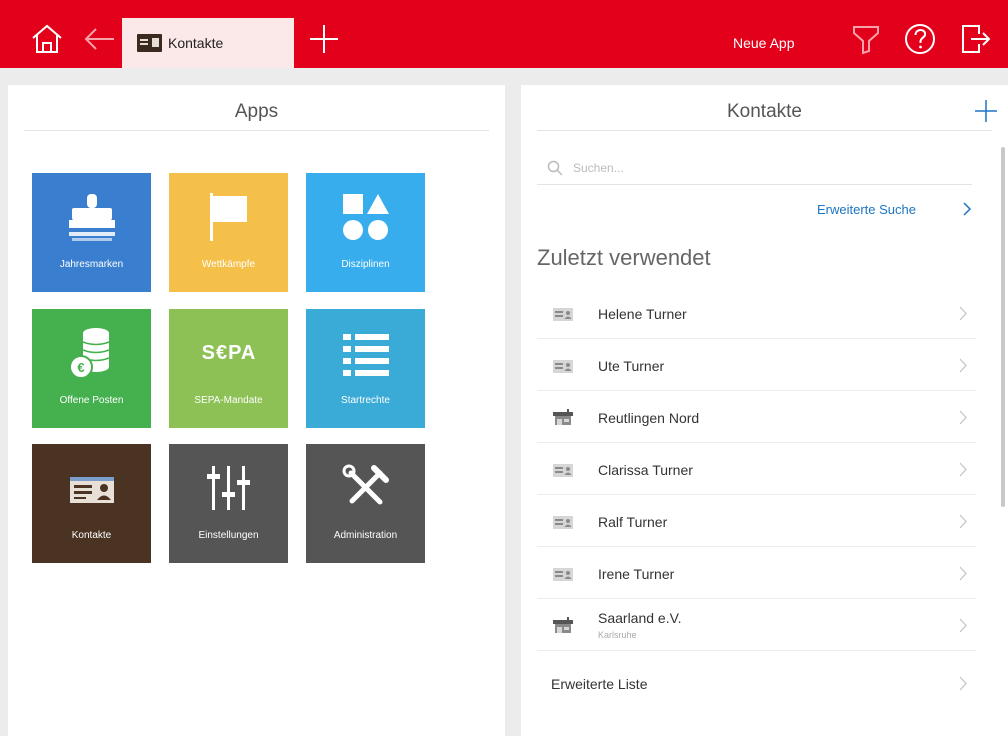  Describe the element at coordinates (624, 257) in the screenshot. I see `section-heading-recent: Zuletzt verwendet` at that location.